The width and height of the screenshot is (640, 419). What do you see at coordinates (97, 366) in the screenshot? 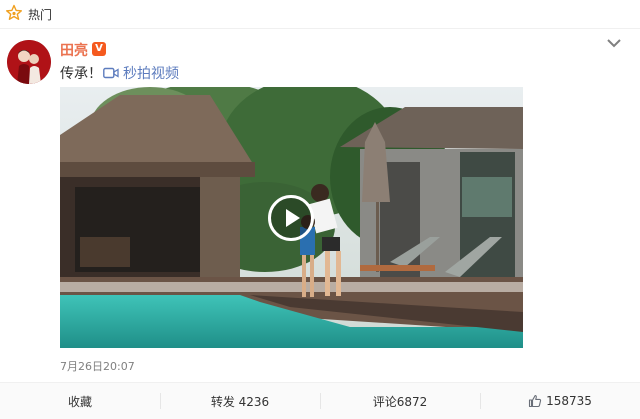
I see `post-timestamp: 7月26日20:07` at bounding box center [97, 366].